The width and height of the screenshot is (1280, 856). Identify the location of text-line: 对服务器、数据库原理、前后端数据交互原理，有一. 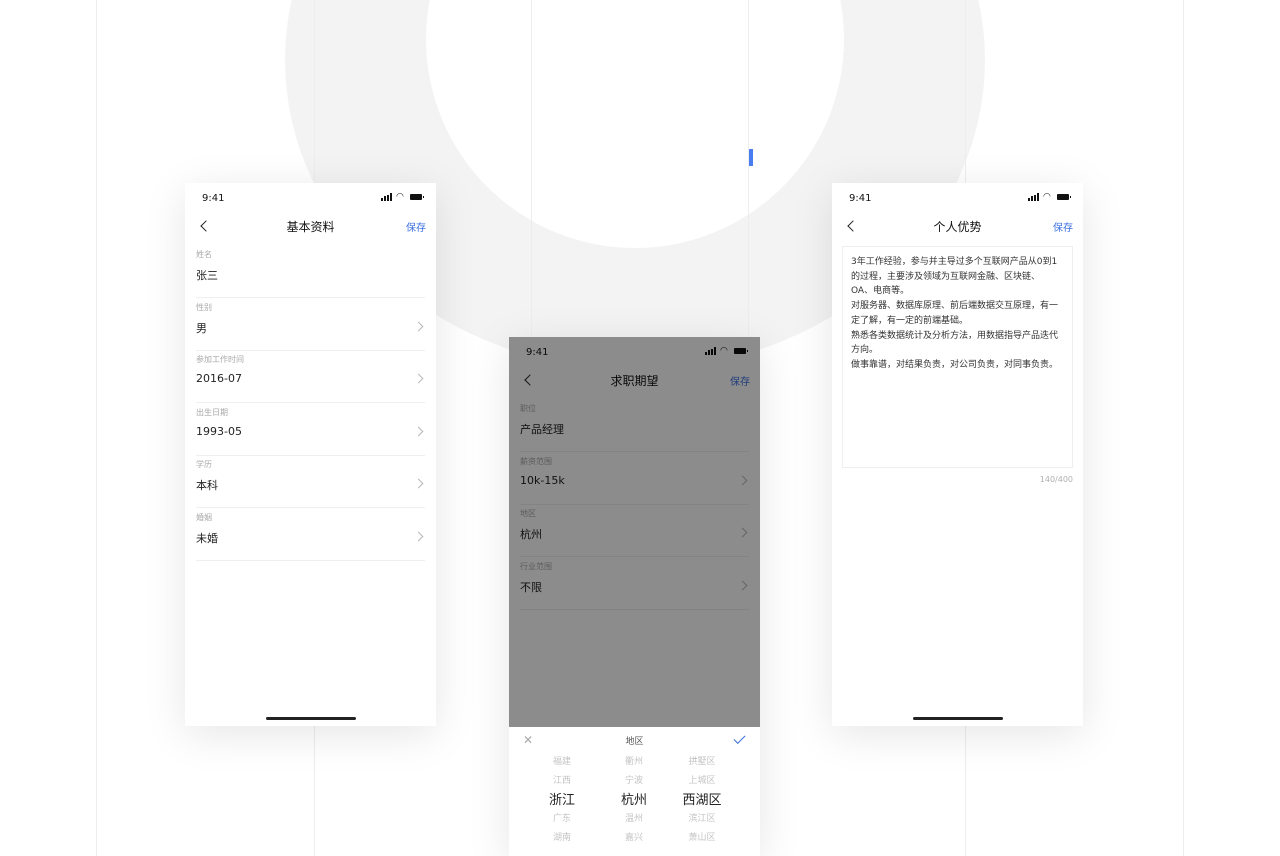
(955, 306).